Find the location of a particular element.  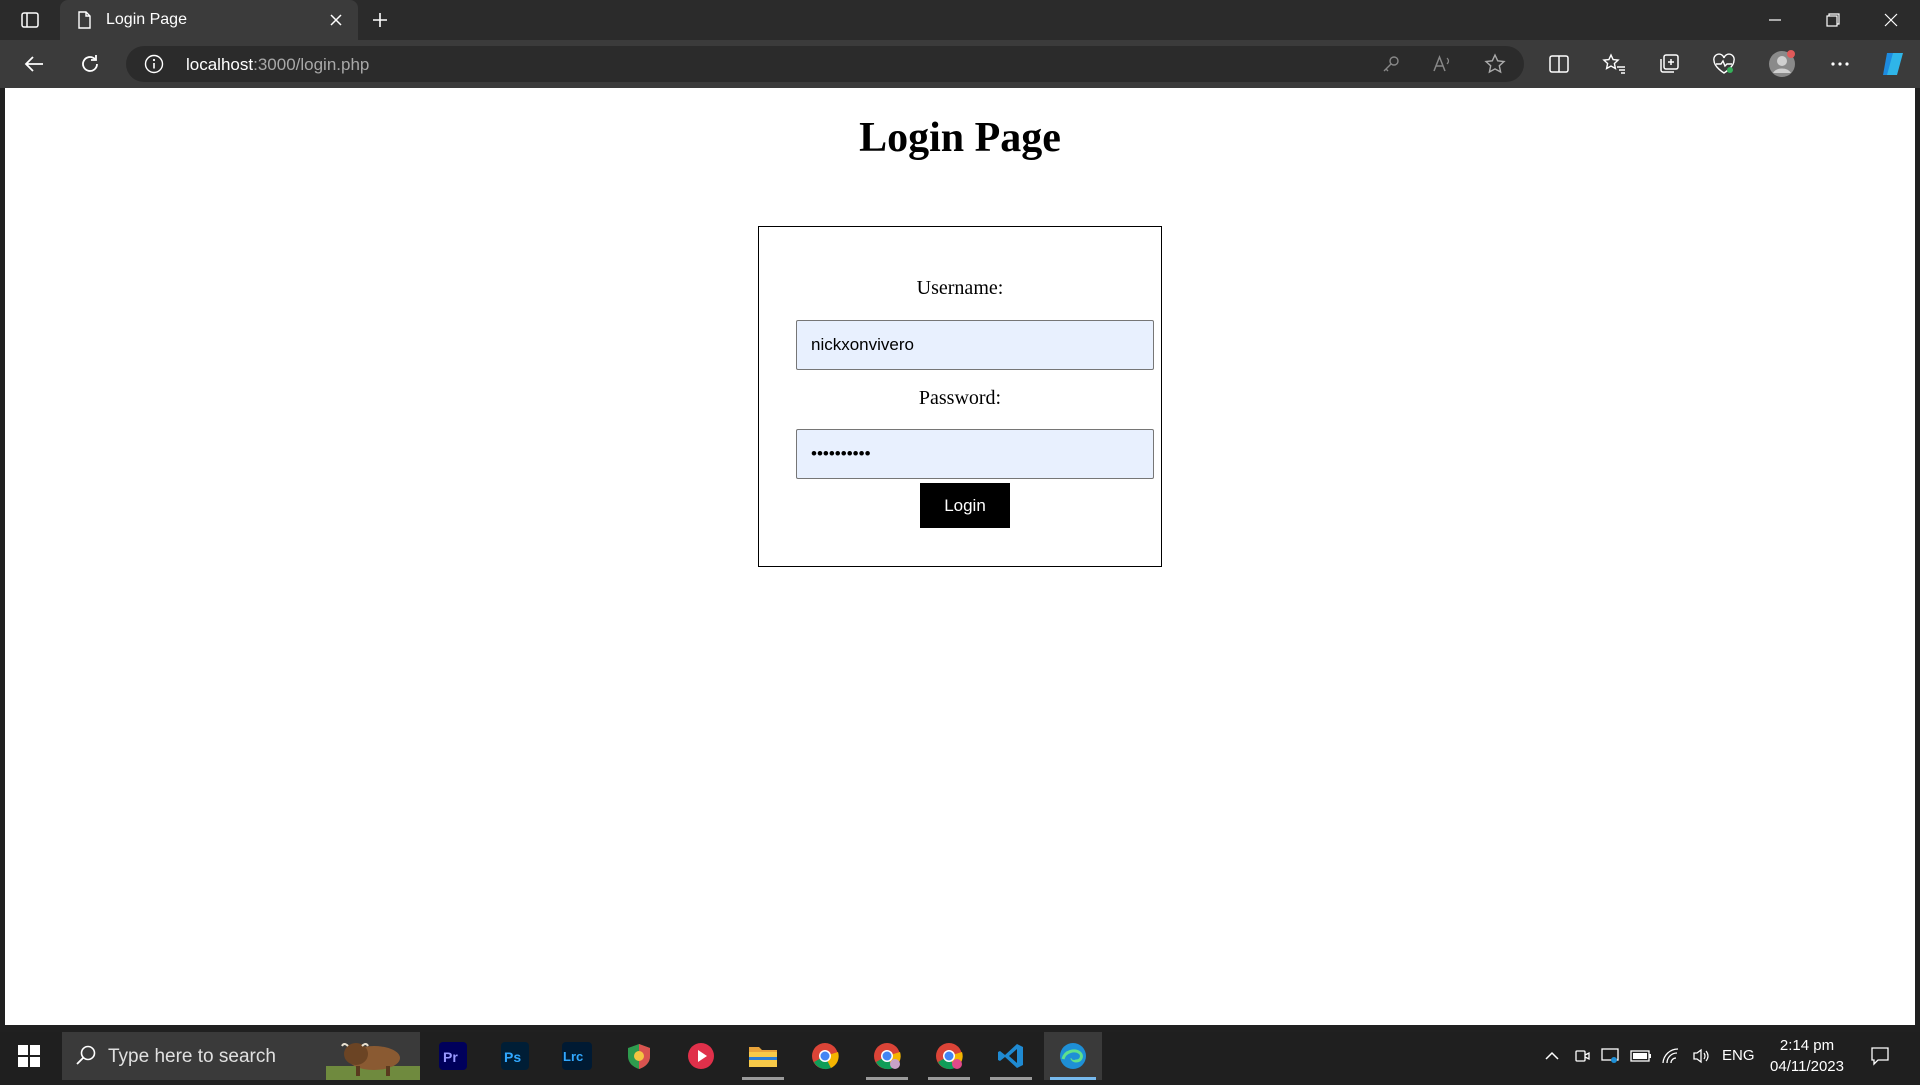

login-button: Login is located at coordinates (965, 505).